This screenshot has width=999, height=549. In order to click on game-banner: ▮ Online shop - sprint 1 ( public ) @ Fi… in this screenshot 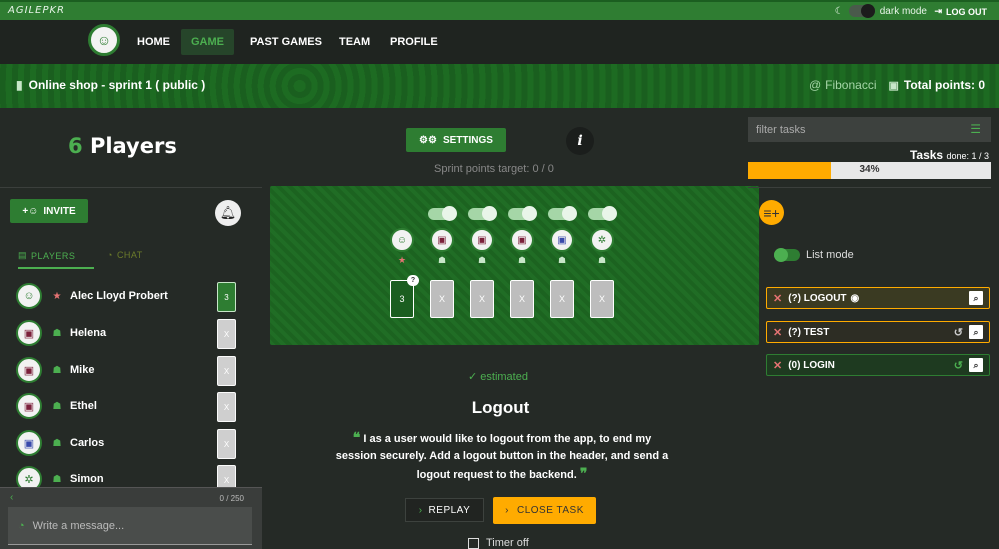, I will do `click(499, 86)`.